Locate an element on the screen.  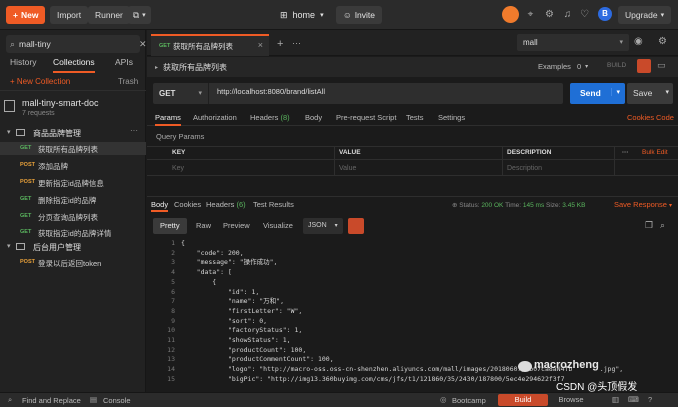
new-button: + New is located at coordinates (26, 15).